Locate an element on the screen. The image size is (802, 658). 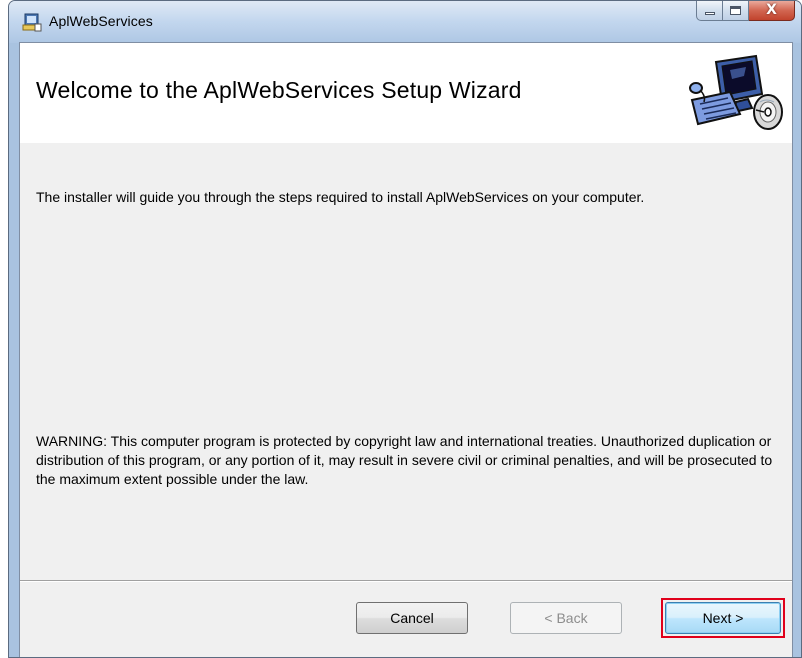
next-button-highlight is located at coordinates (723, 618).